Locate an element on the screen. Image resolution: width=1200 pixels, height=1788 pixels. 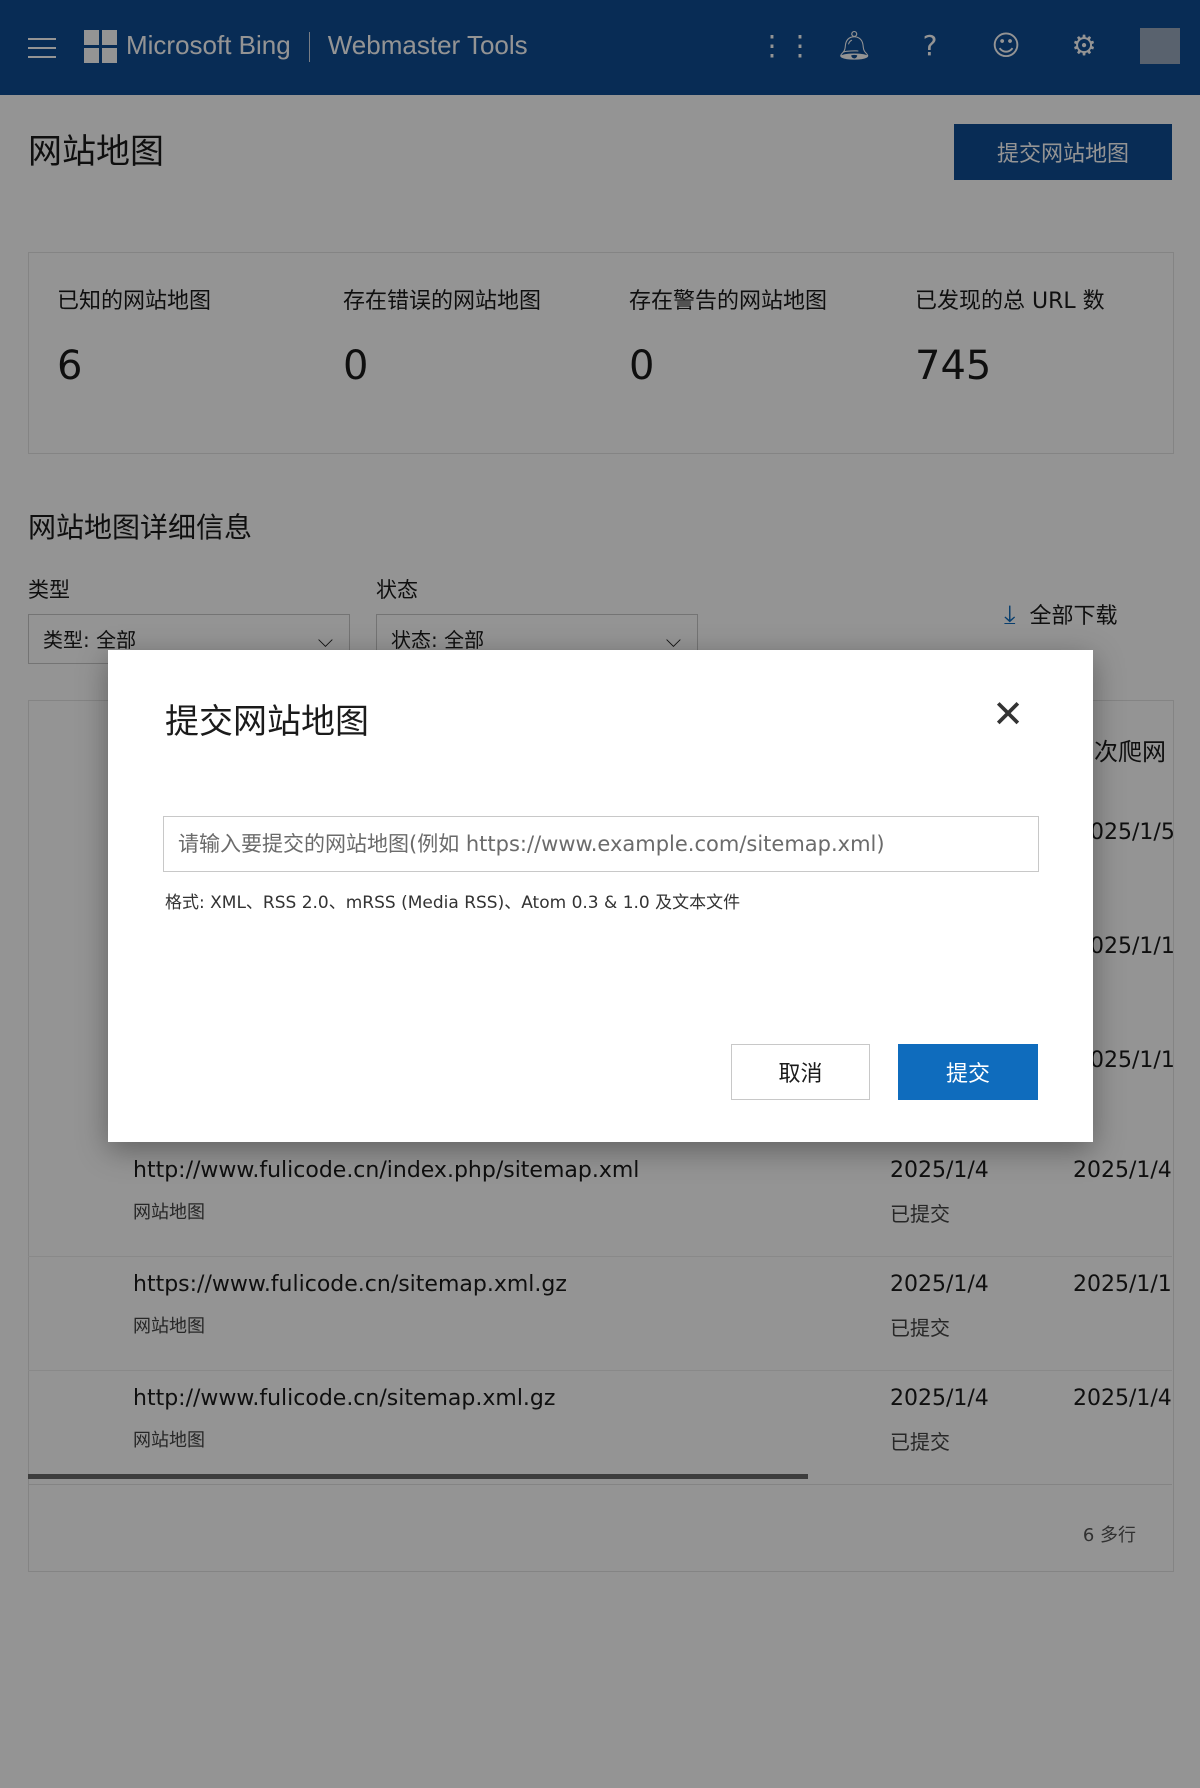
submit-button: 提交 is located at coordinates (968, 1072).